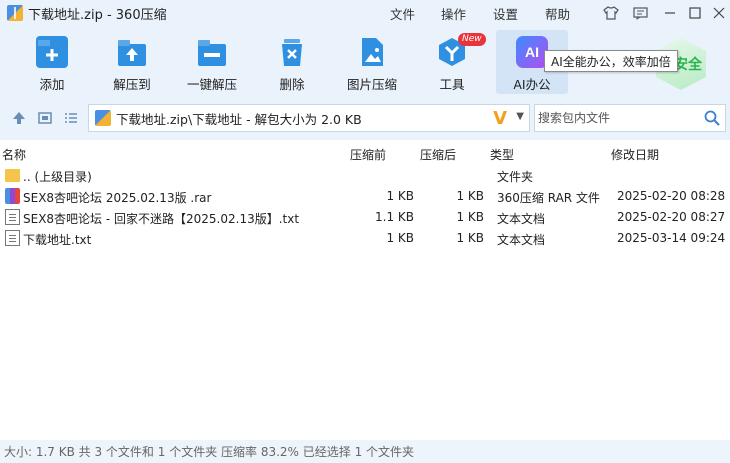 The image size is (730, 463). I want to click on minimize-button, so click(670, 13).